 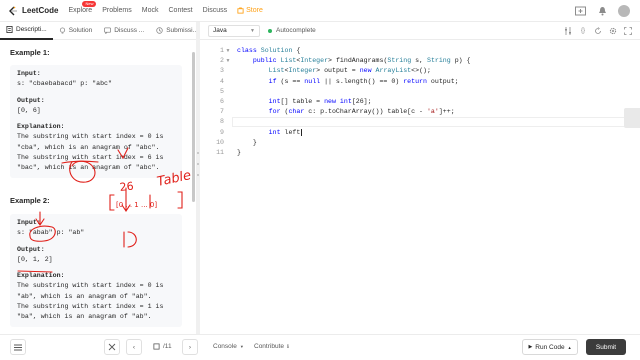 What do you see at coordinates (602, 11) in the screenshot?
I see `notifications-bell-icon` at bounding box center [602, 11].